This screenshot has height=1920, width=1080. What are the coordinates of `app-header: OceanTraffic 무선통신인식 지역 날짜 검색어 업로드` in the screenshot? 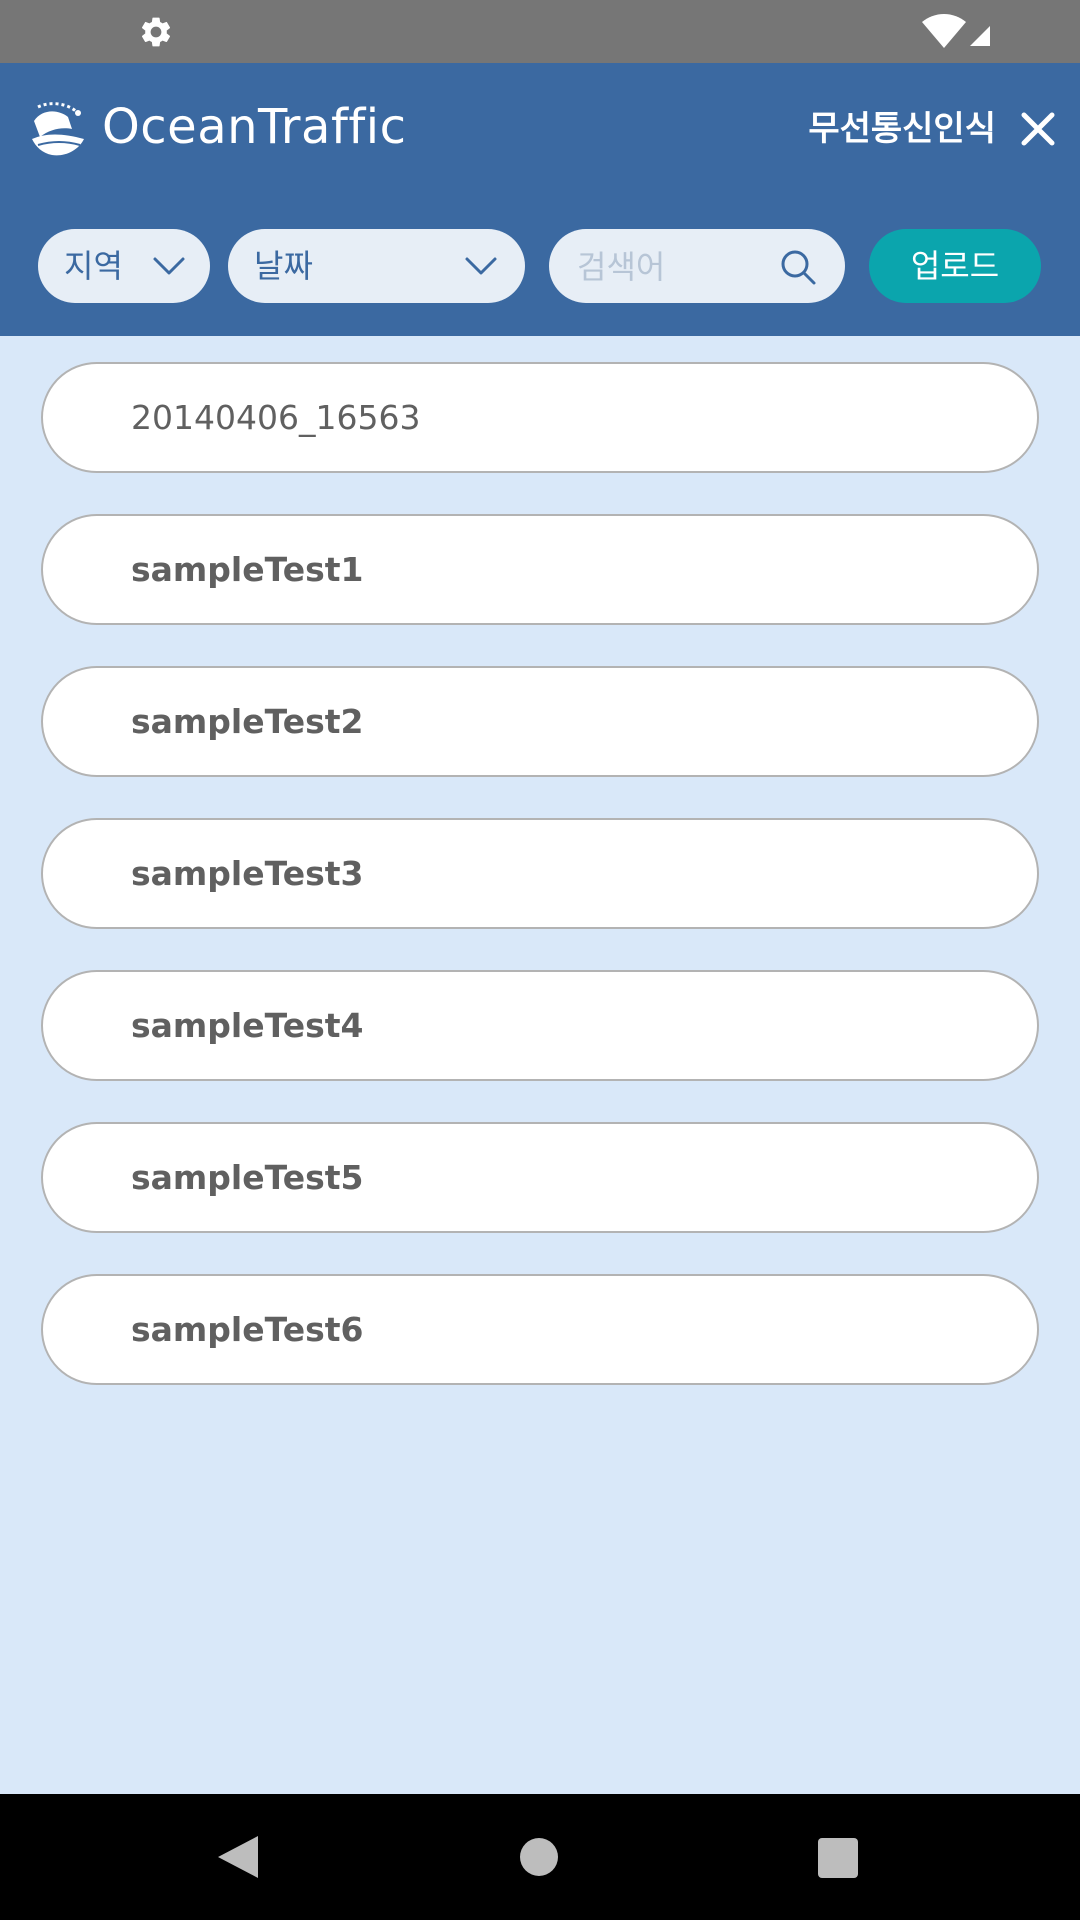 It's located at (540, 199).